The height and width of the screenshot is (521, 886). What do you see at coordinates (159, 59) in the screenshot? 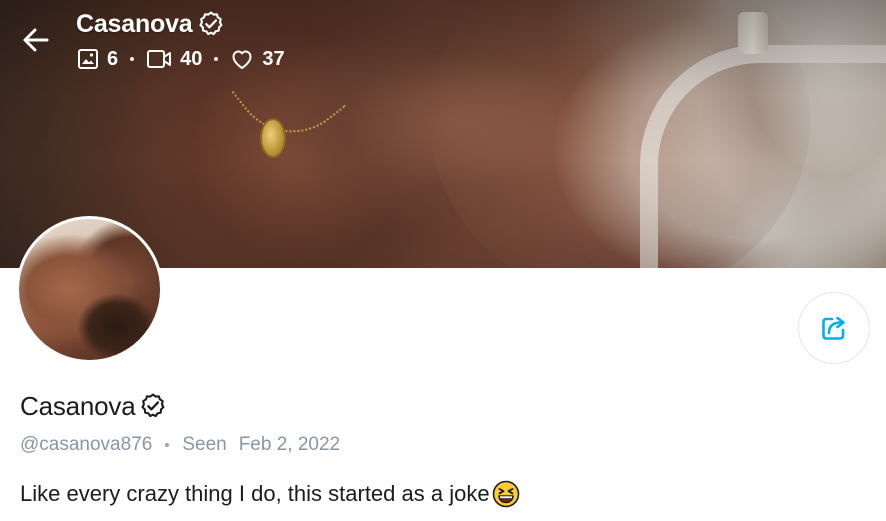
I see `video-icon` at bounding box center [159, 59].